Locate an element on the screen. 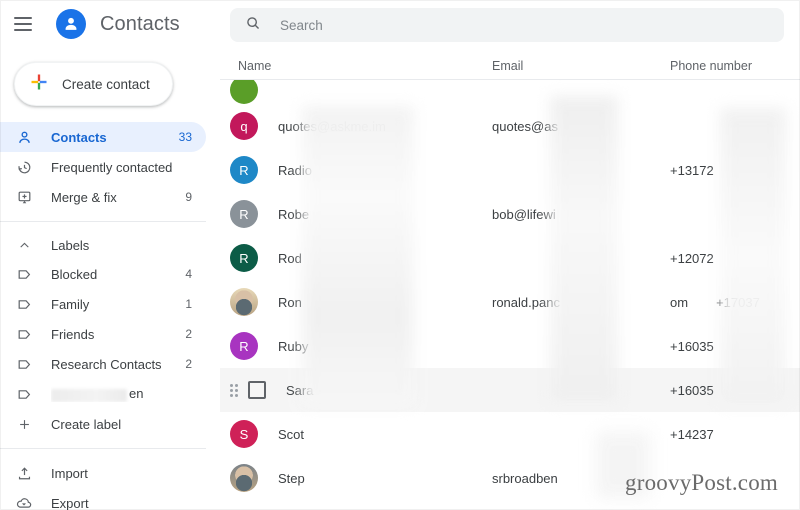 The image size is (800, 510). sidebar-item-label: Import is located at coordinates (69, 473).